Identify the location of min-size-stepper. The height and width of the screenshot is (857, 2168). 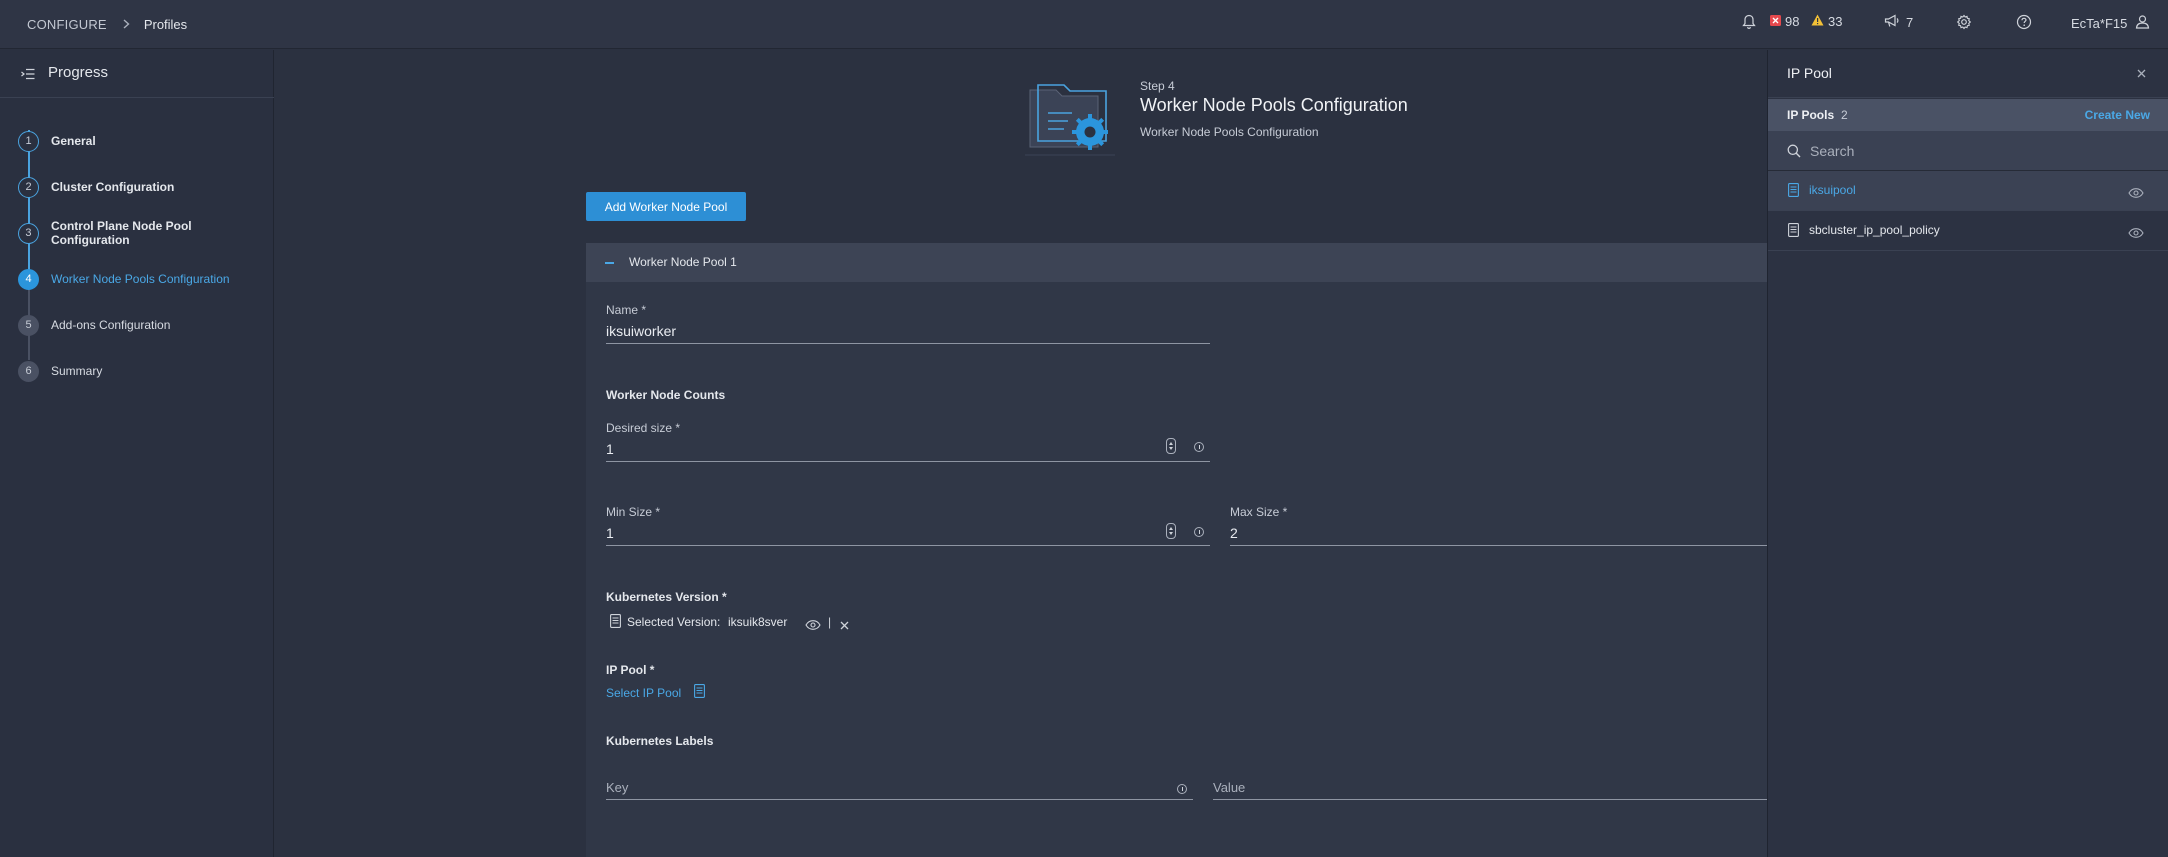
(1171, 531).